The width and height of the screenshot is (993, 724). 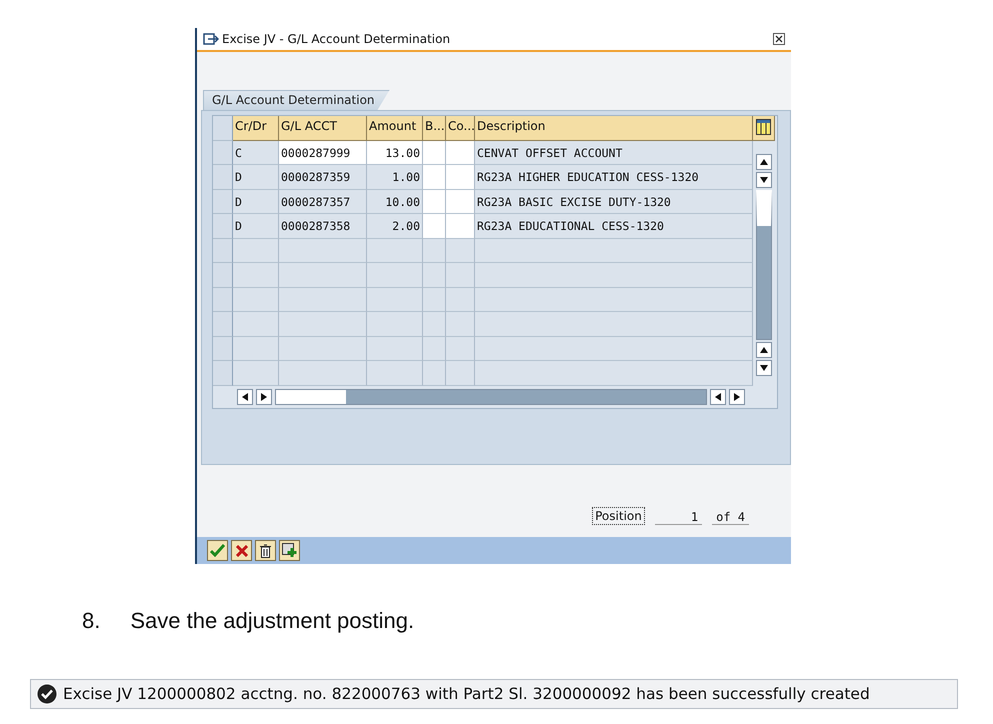 I want to click on column-header: G/L ACCT, so click(x=323, y=128).